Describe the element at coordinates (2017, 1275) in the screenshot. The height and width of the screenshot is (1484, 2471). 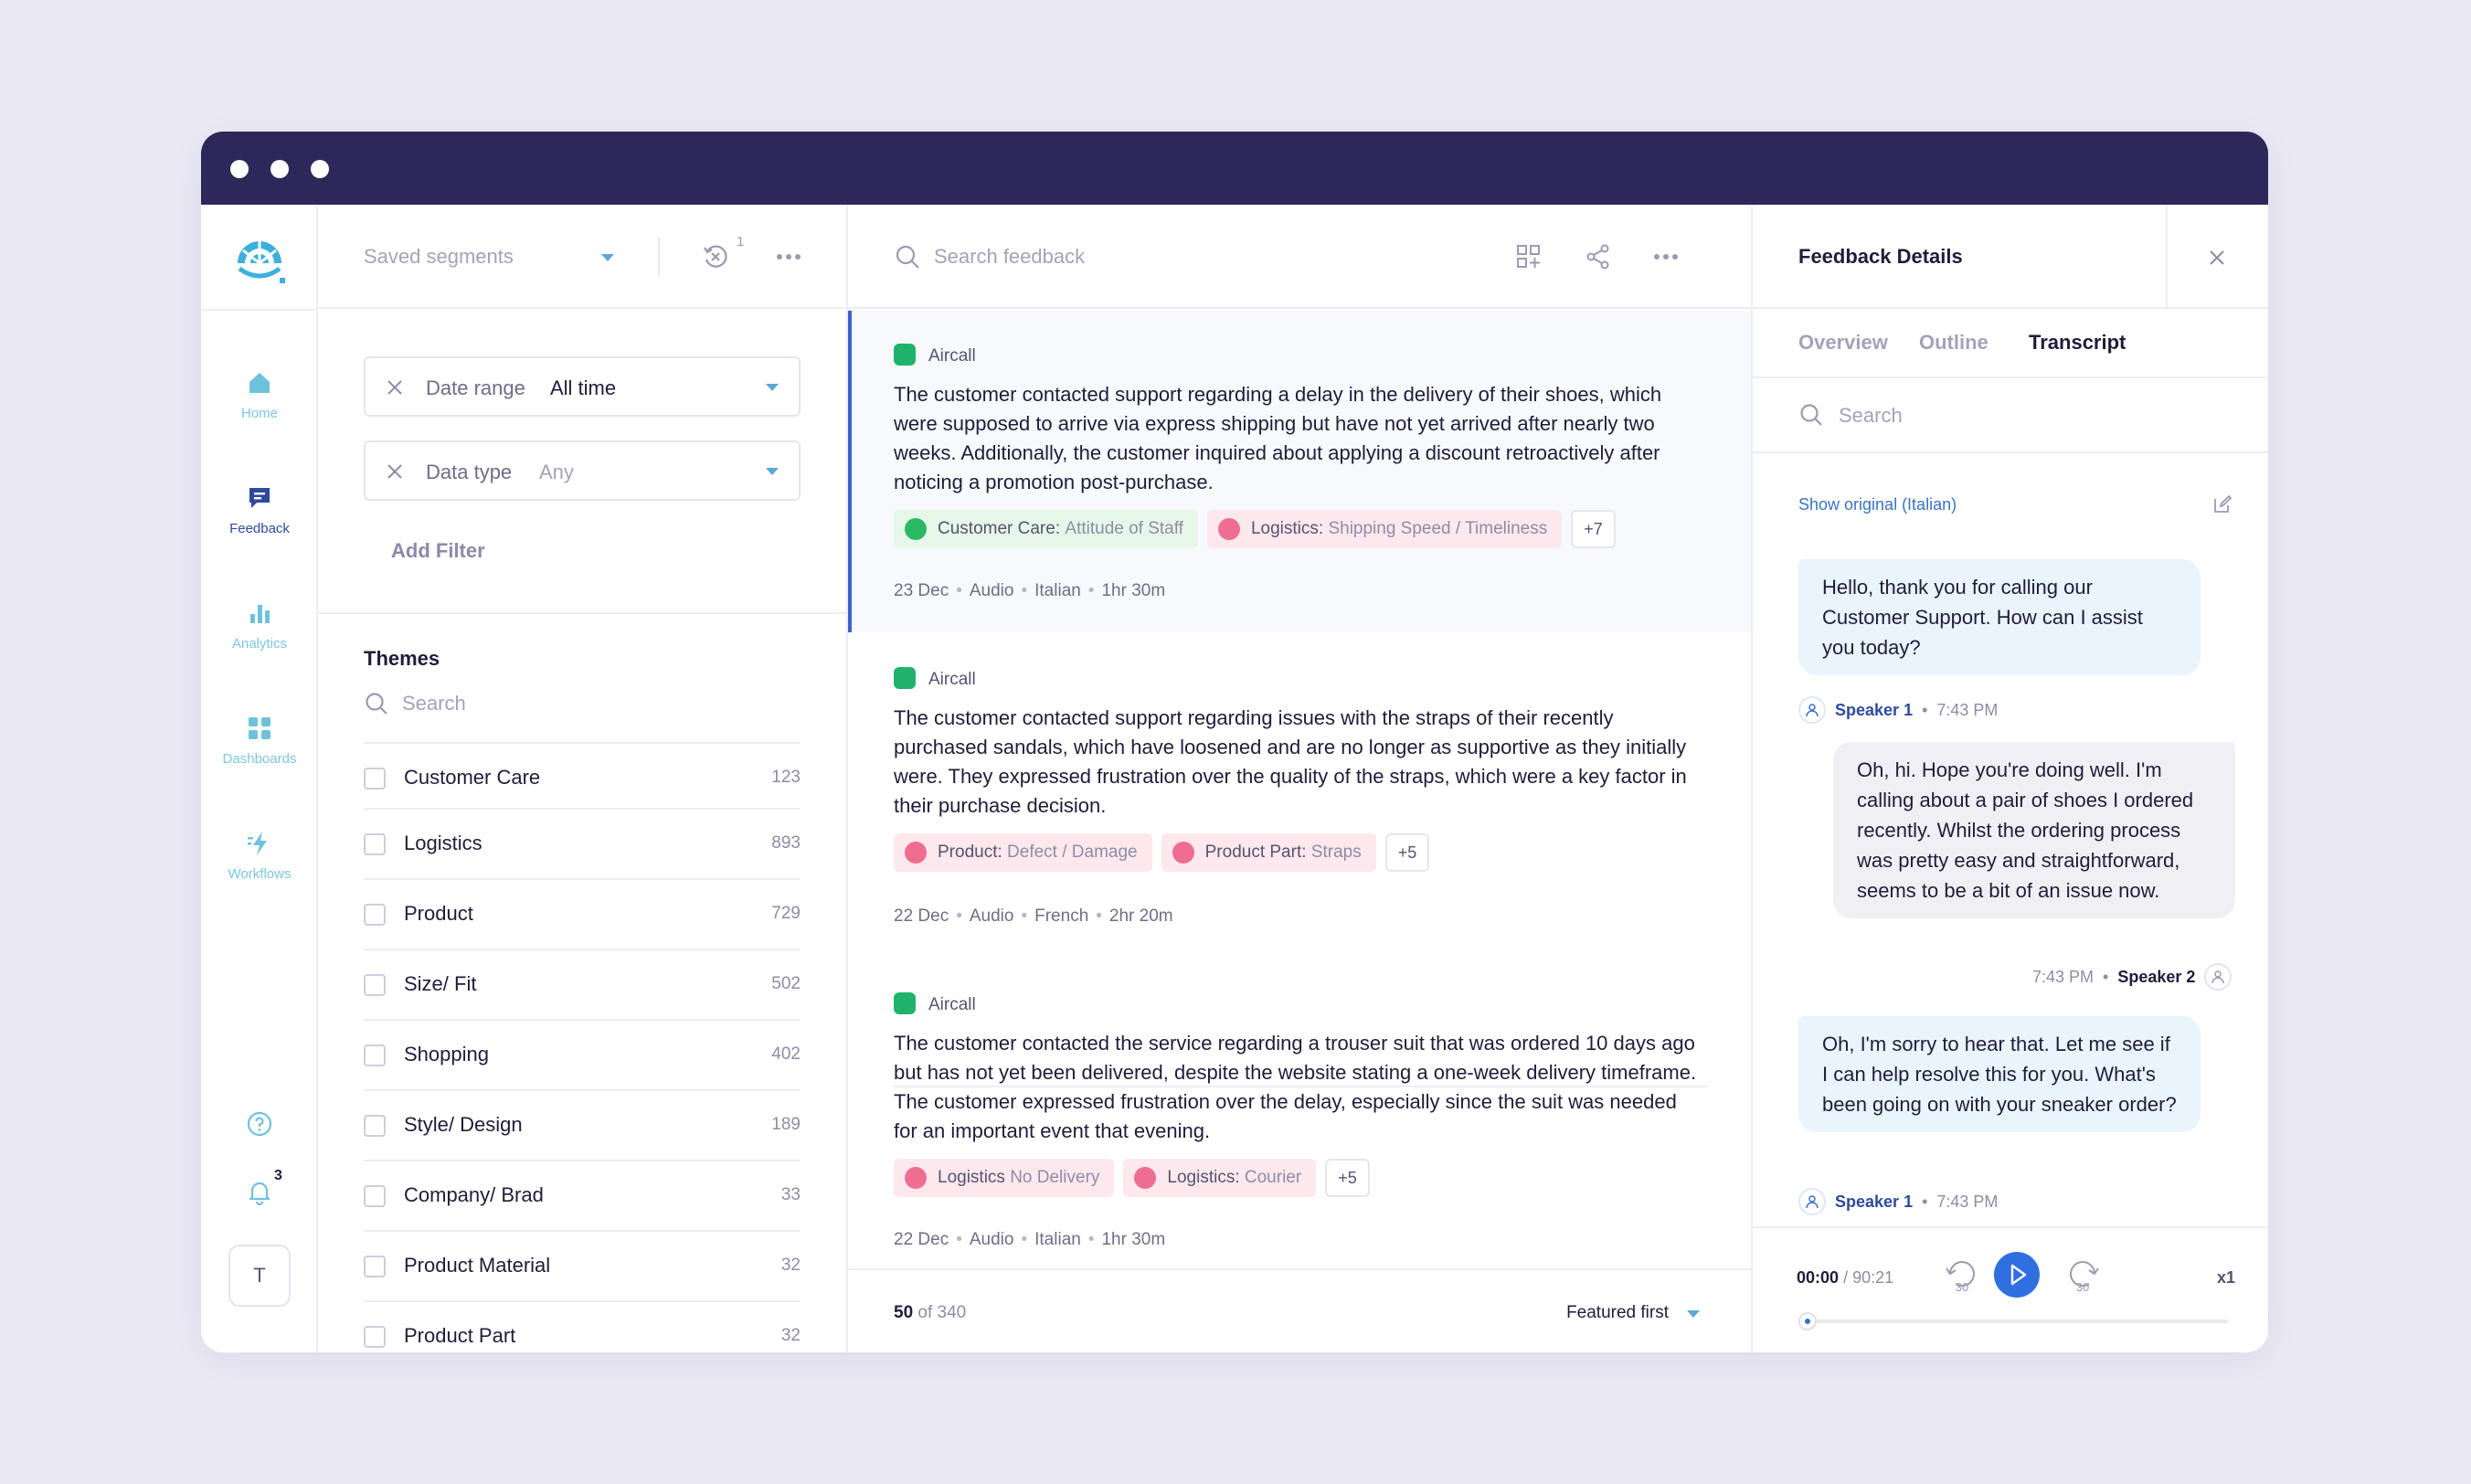
I see `play-button` at that location.